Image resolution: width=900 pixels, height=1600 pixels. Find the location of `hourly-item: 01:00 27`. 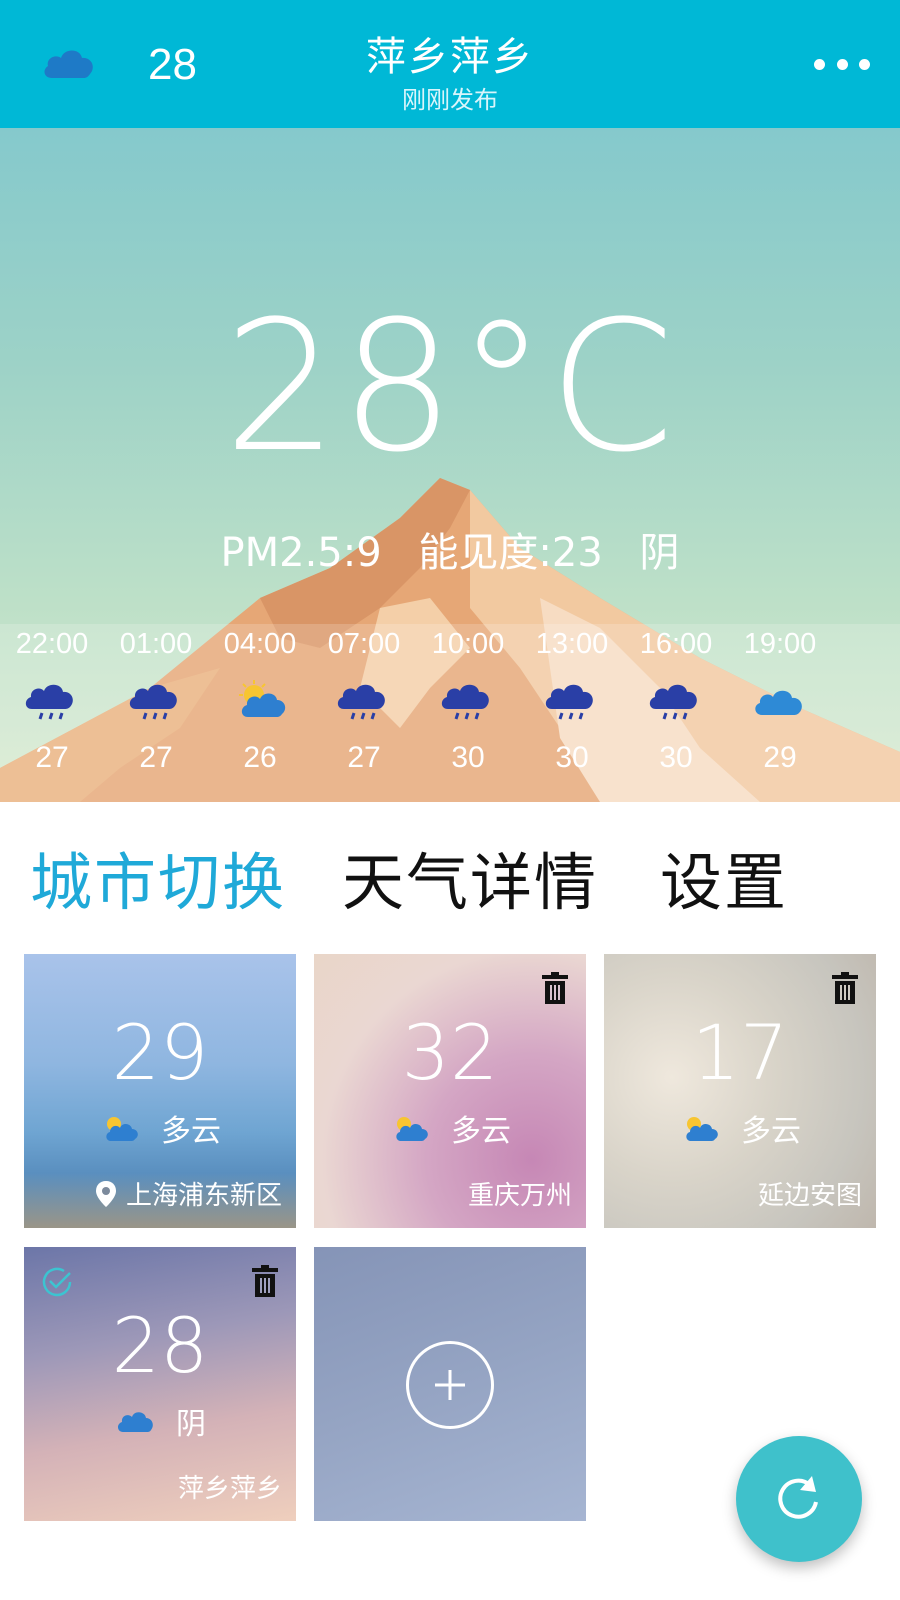

hourly-item: 01:00 27 is located at coordinates (156, 701).